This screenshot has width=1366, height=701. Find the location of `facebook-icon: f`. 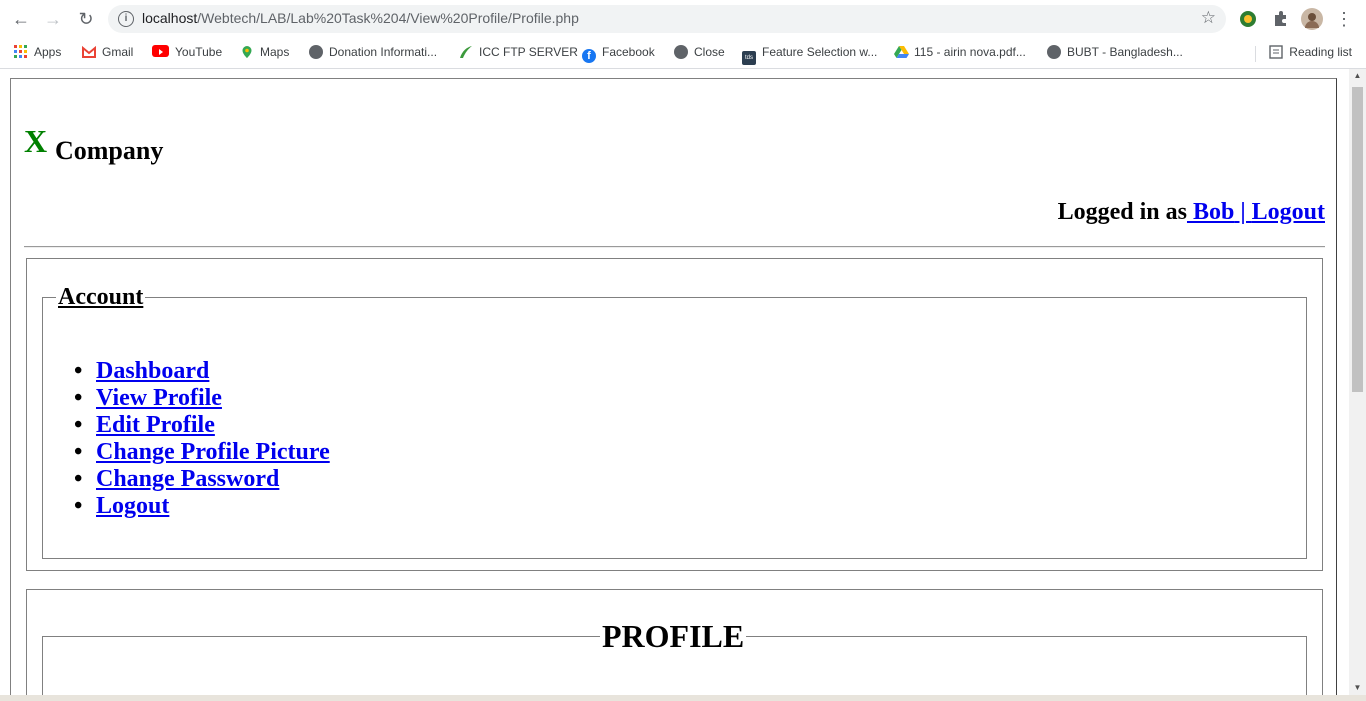

facebook-icon: f is located at coordinates (589, 56).